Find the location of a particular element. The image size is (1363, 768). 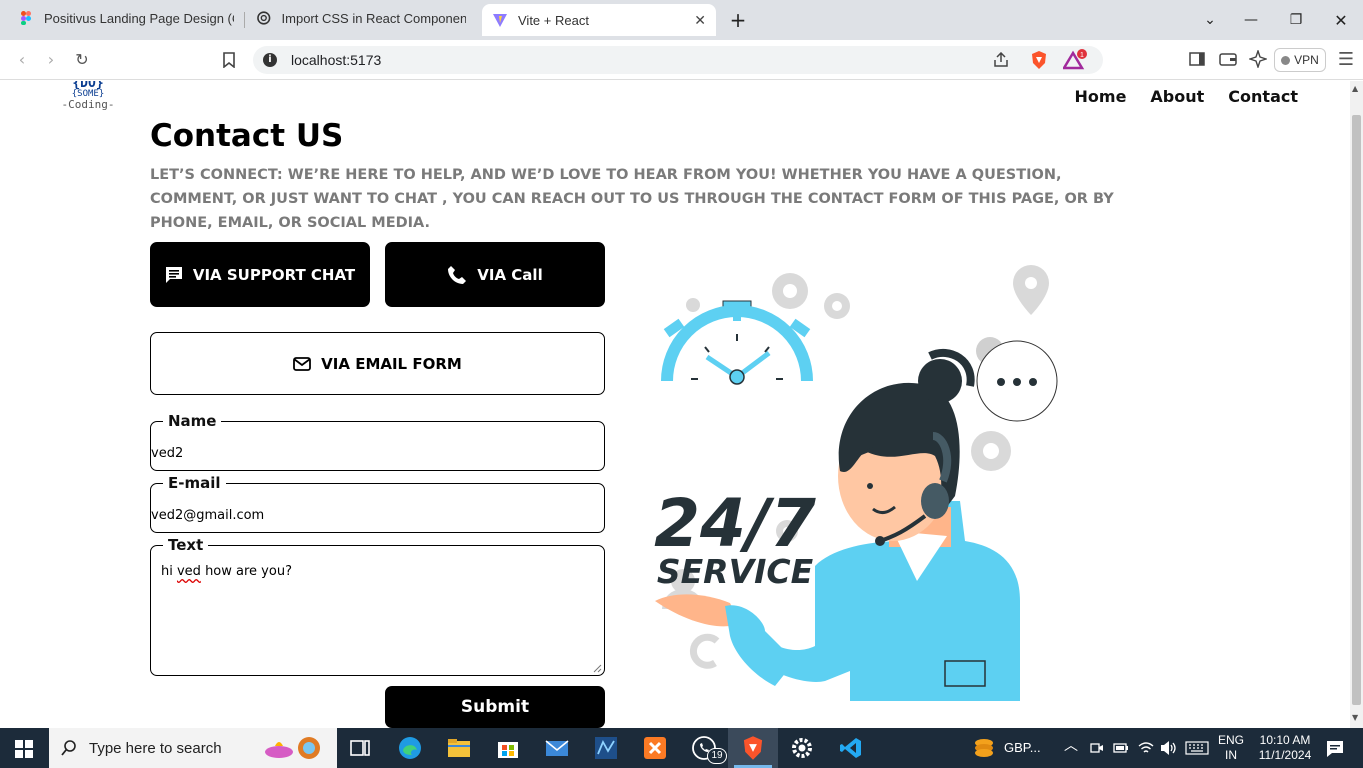

whatsapp-badge-count: 19 is located at coordinates (717, 755).